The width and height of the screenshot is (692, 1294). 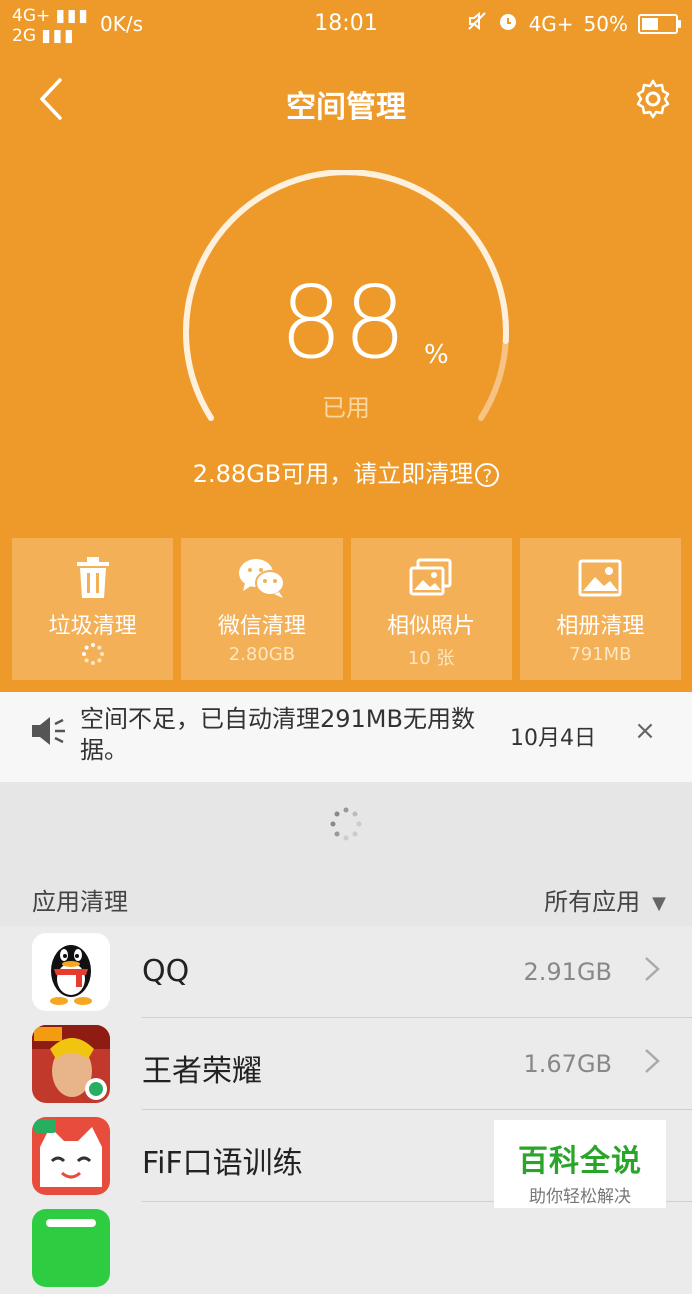 What do you see at coordinates (600, 626) in the screenshot?
I see `tile-label: 相册清理` at bounding box center [600, 626].